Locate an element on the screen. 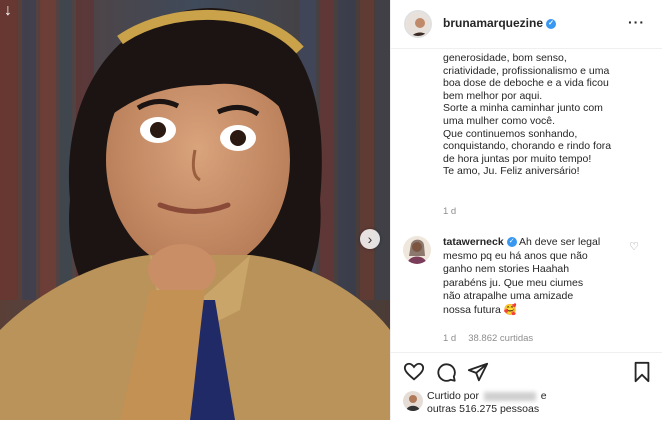 This screenshot has width=662, height=421. comment-timestamp: 1 d is located at coordinates (449, 338).